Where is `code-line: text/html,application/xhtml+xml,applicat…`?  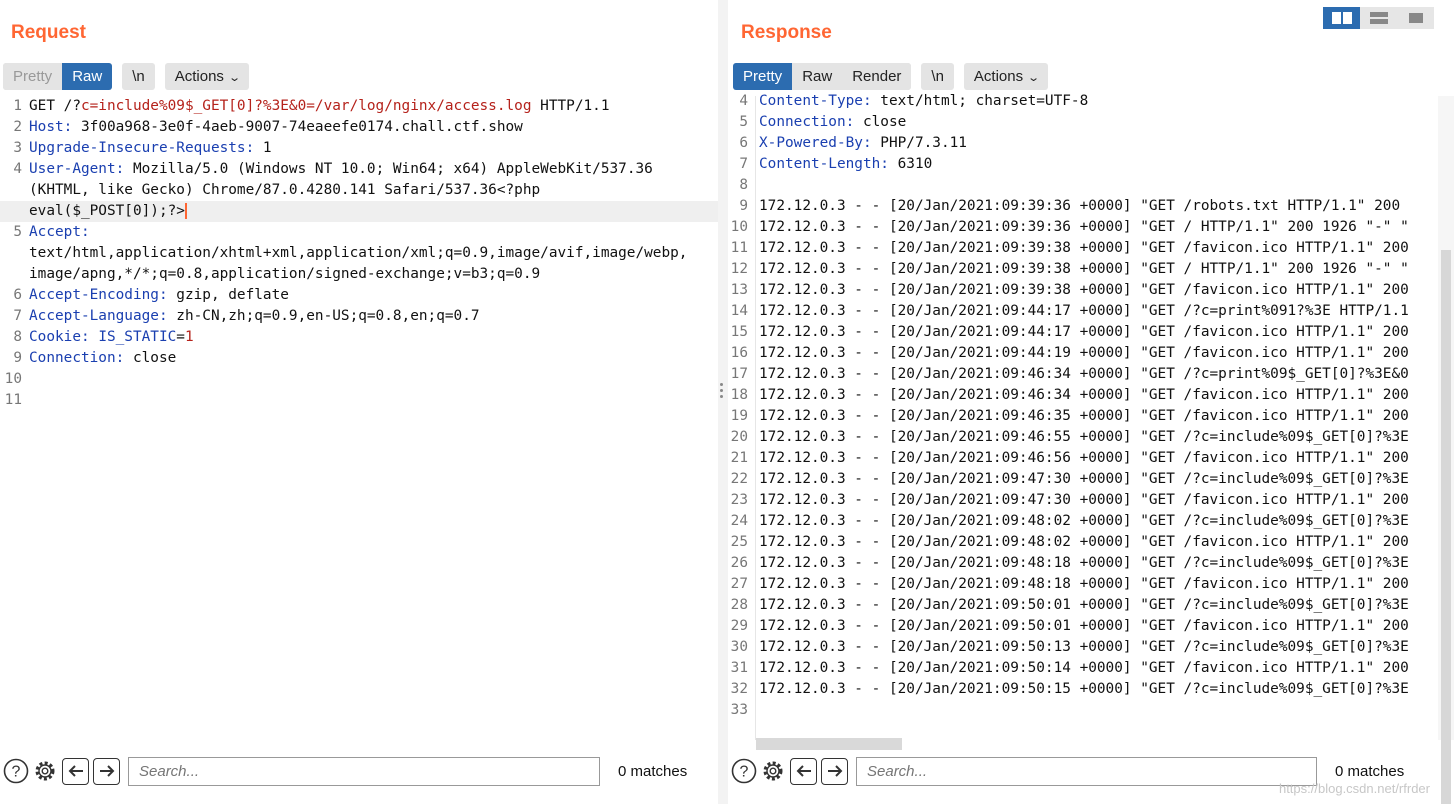
code-line: text/html,application/xhtml+xml,applicat… is located at coordinates (359, 253).